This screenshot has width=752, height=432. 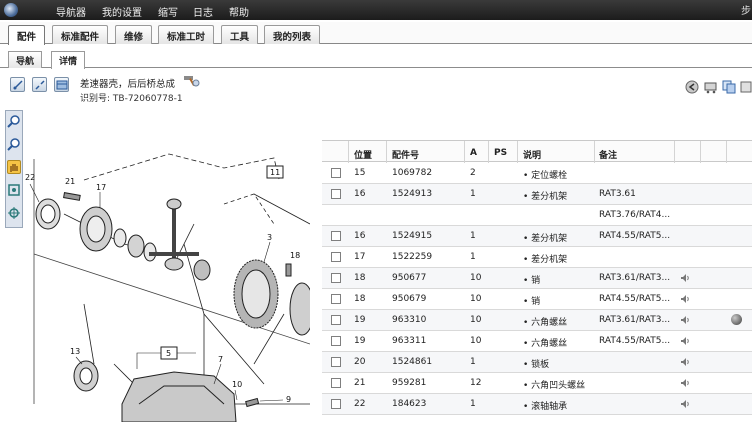 What do you see at coordinates (476, 383) in the screenshot?
I see `cell-a: 12` at bounding box center [476, 383].